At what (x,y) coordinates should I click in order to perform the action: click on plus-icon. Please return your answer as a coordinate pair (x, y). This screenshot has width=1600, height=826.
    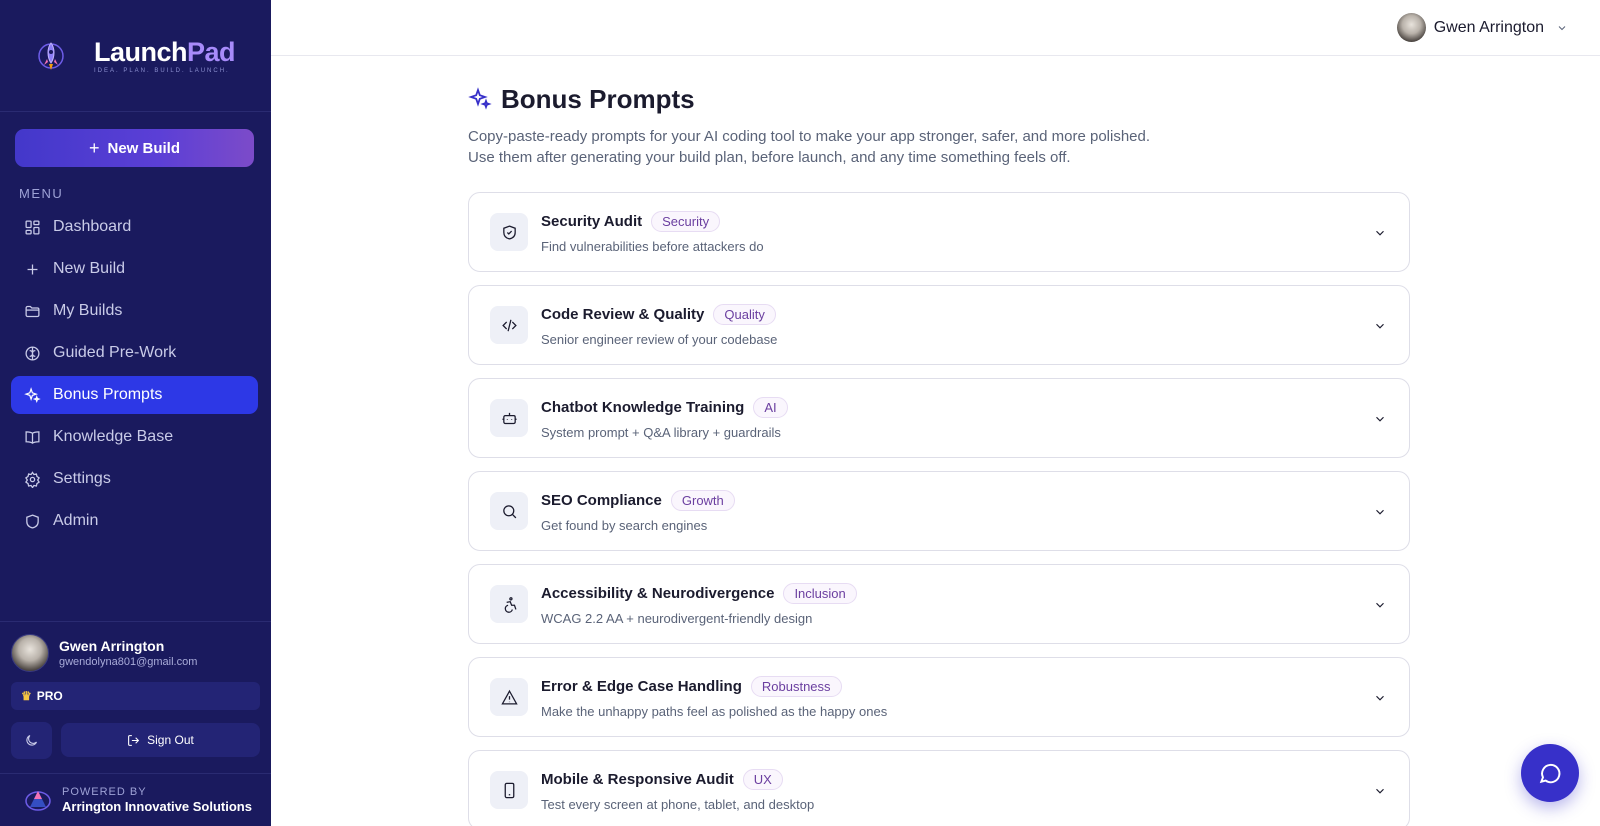
    Looking at the image, I should click on (32, 269).